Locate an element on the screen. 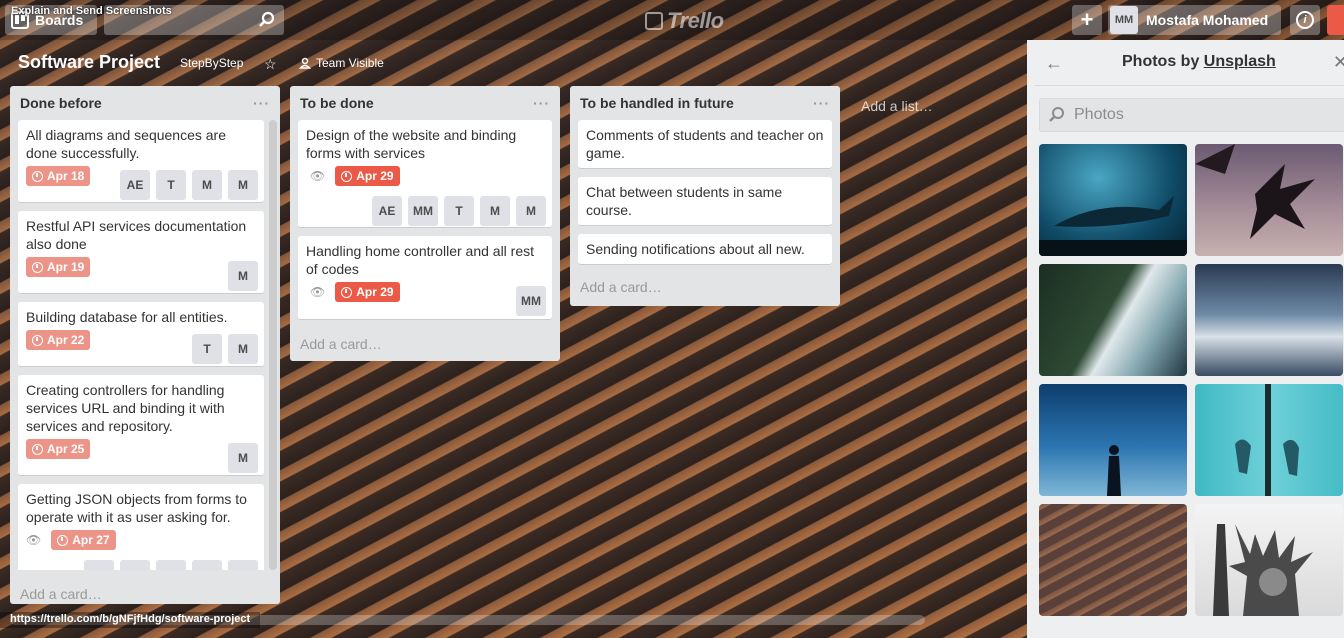 This screenshot has height=638, width=1344. info-icon: i is located at coordinates (1305, 20).